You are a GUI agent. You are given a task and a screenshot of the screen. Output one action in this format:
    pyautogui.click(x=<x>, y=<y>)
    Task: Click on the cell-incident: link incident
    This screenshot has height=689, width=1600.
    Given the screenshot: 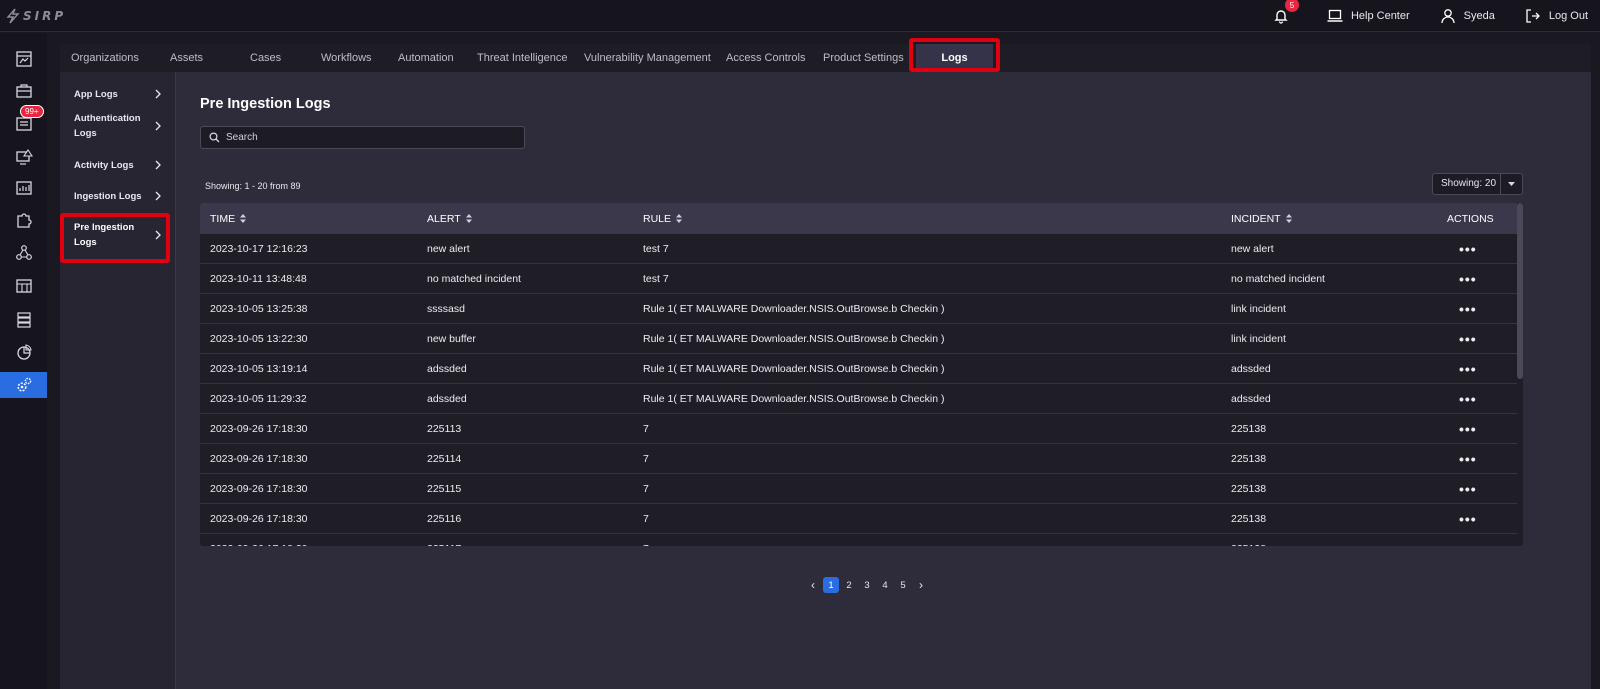 What is the action you would take?
    pyautogui.click(x=1258, y=339)
    